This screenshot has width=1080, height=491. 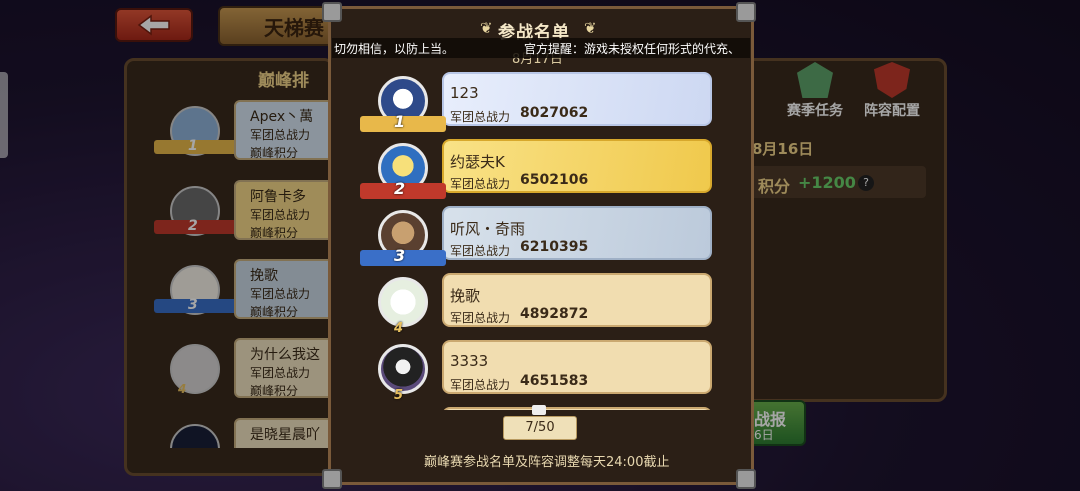 I want to click on rank-number: 3, so click(x=400, y=255).